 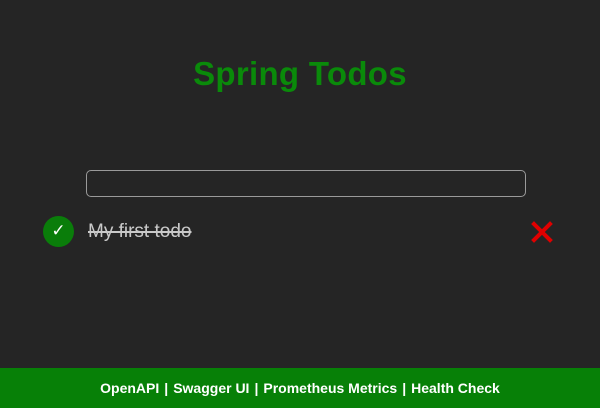 What do you see at coordinates (330, 388) in the screenshot?
I see `prometheus-metrics-link: Prometheus Metrics` at bounding box center [330, 388].